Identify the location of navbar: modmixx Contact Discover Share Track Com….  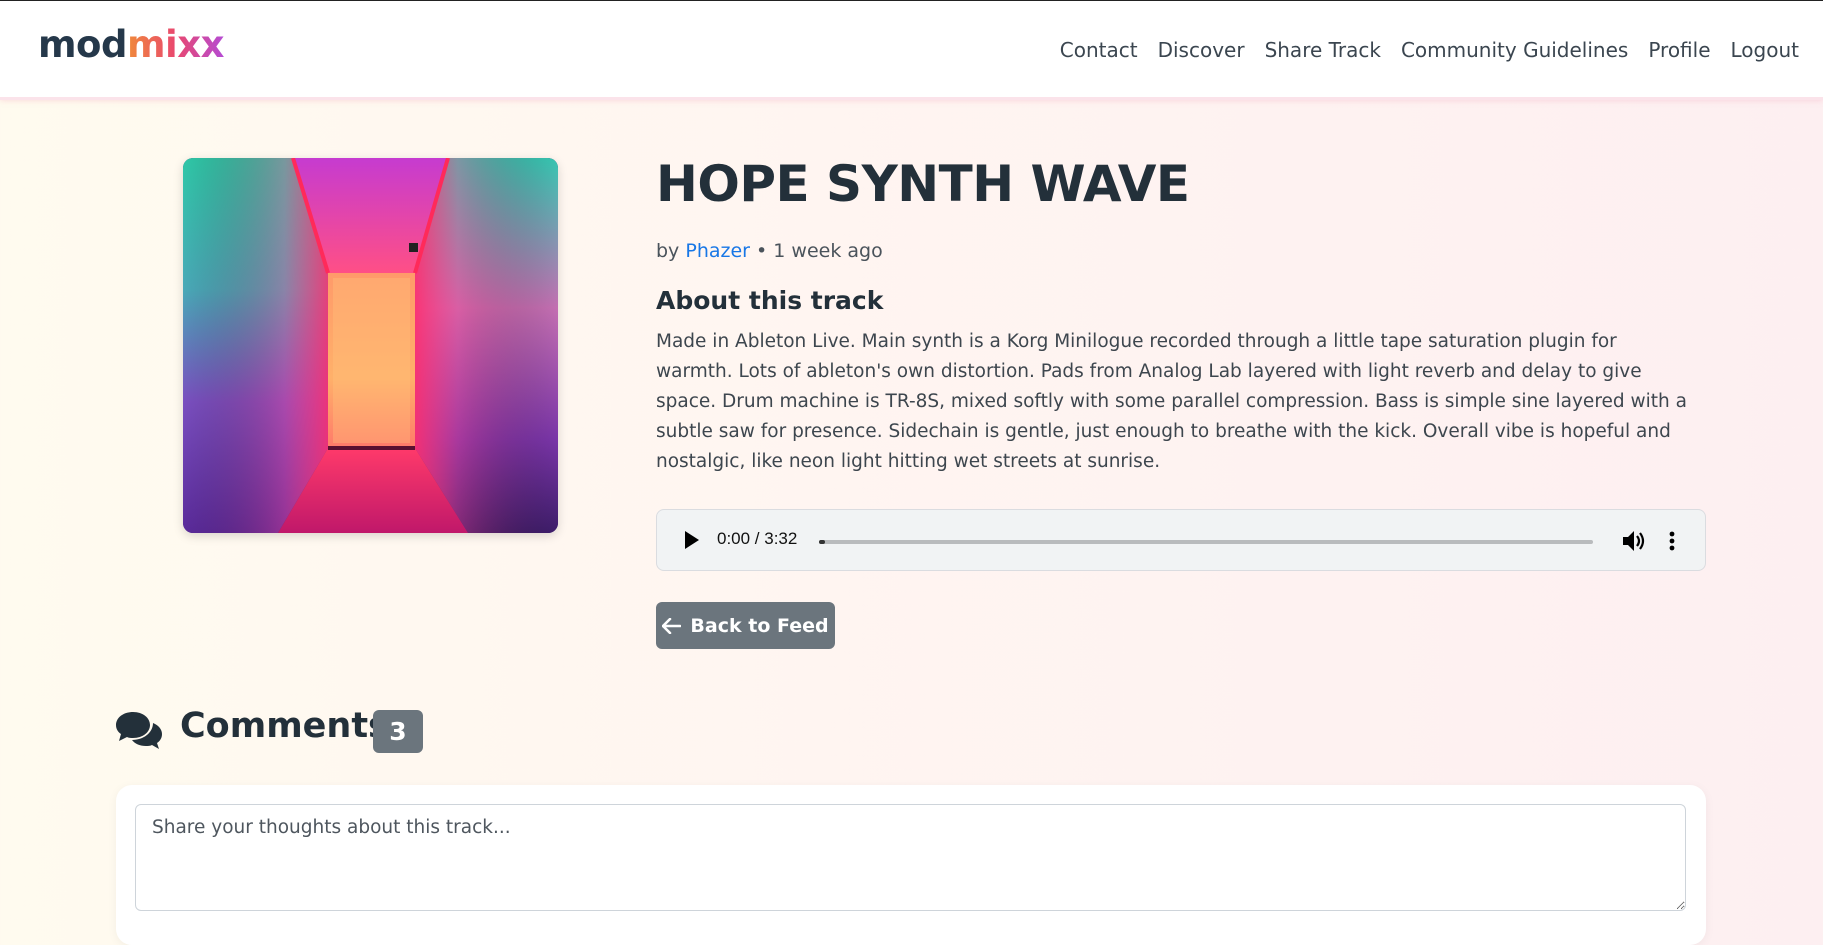
(911, 50).